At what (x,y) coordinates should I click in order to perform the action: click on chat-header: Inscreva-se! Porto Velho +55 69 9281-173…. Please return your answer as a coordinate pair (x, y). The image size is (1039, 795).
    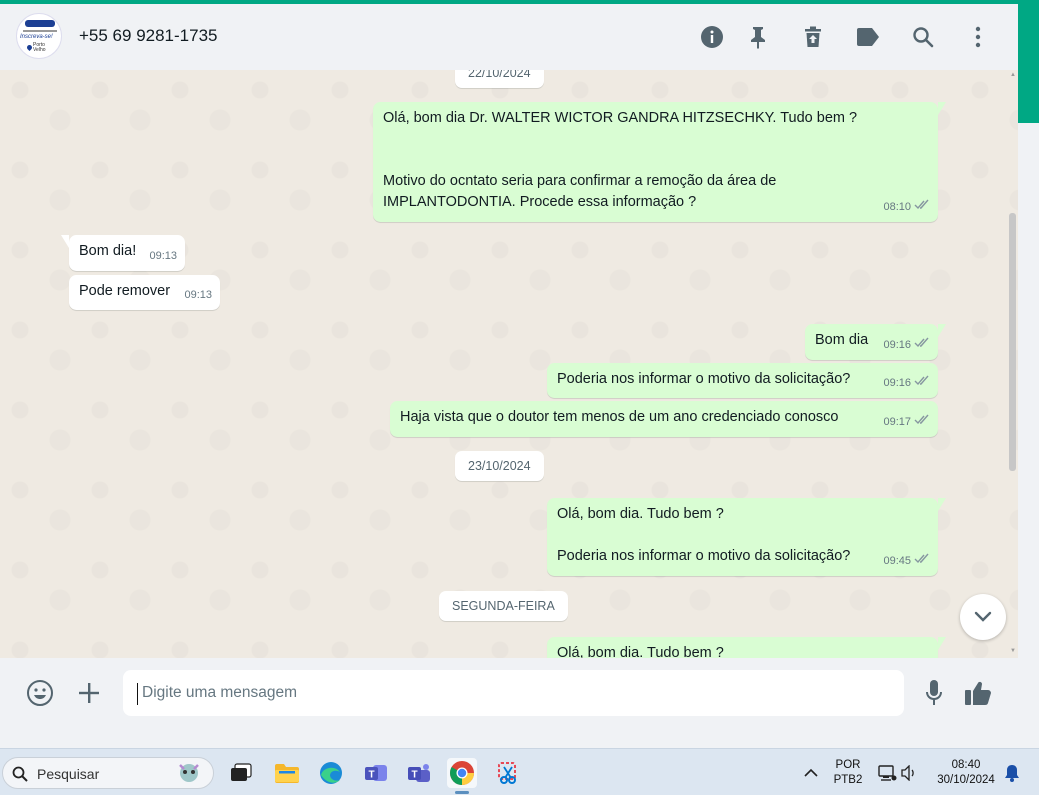
    Looking at the image, I should click on (509, 37).